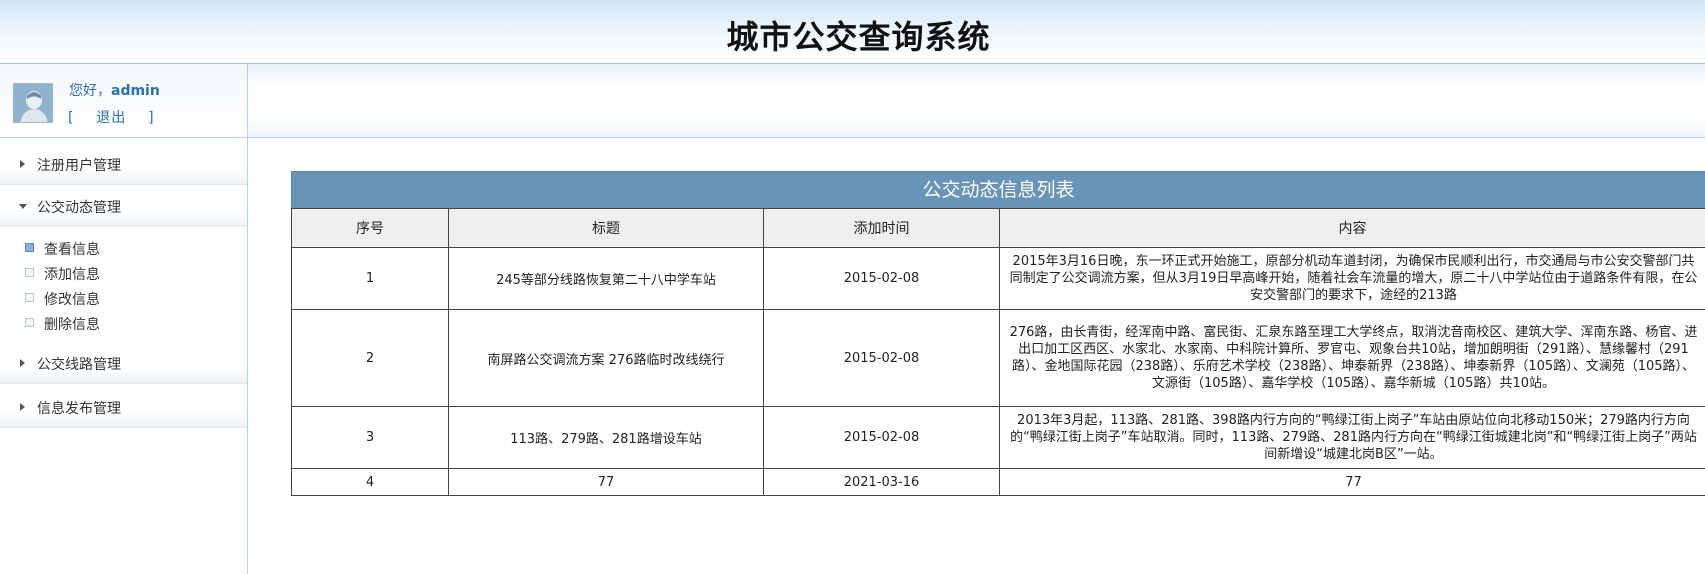 The height and width of the screenshot is (574, 1705). Describe the element at coordinates (72, 300) in the screenshot. I see `sidebar-item-label: 修改信息` at that location.